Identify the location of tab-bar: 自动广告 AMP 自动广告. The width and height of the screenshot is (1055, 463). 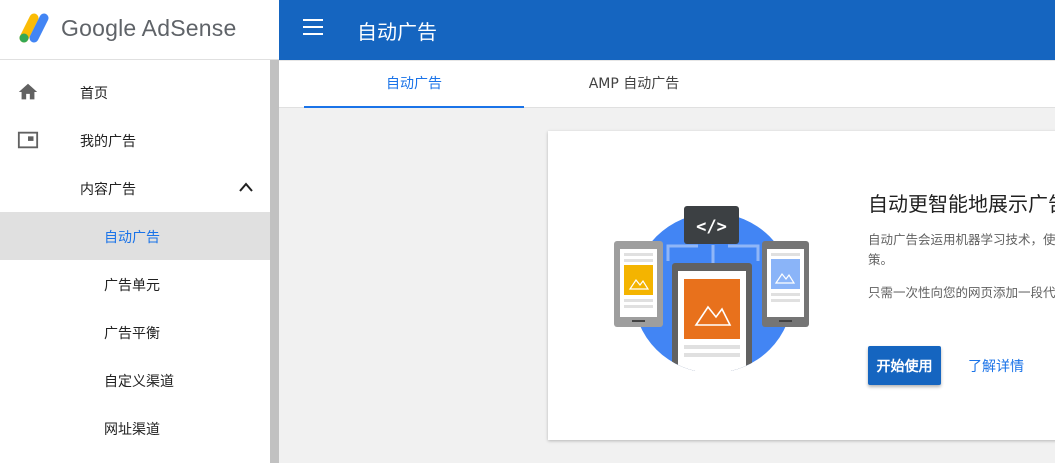
(667, 84).